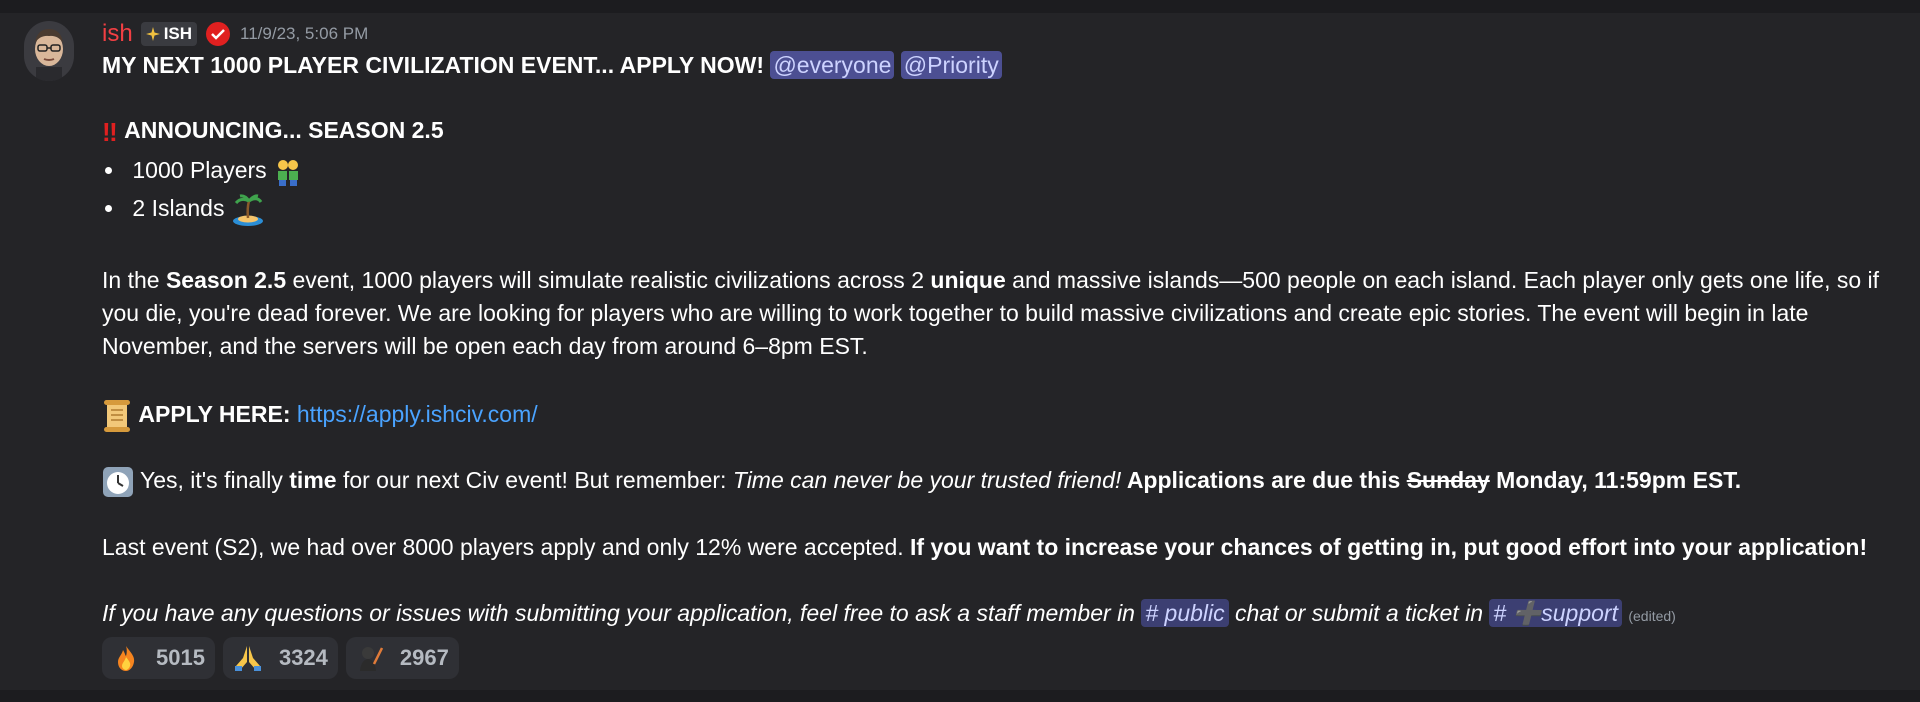 This screenshot has height=702, width=1920. Describe the element at coordinates (960, 696) in the screenshot. I see `bottom-divider` at that location.